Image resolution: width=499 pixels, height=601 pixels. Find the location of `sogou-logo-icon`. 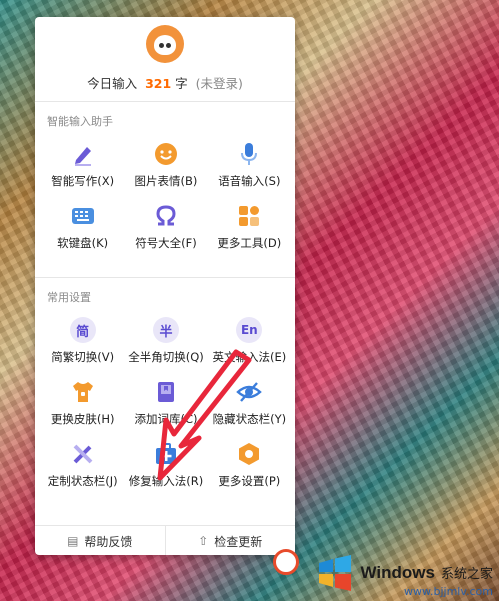

sogou-logo-icon is located at coordinates (286, 562).